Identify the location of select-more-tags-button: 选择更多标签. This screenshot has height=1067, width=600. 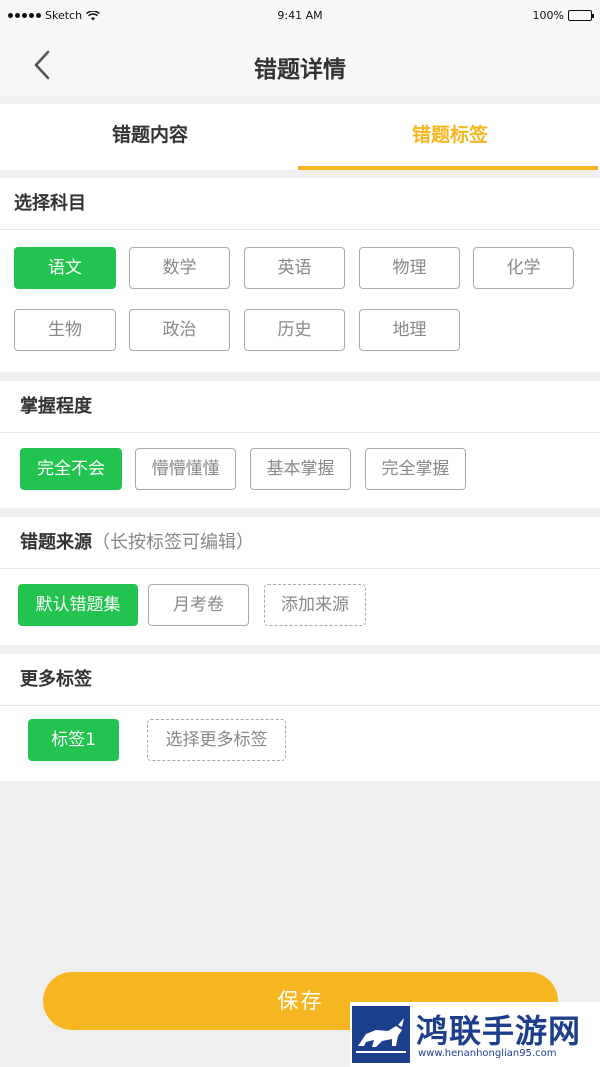
(216, 740).